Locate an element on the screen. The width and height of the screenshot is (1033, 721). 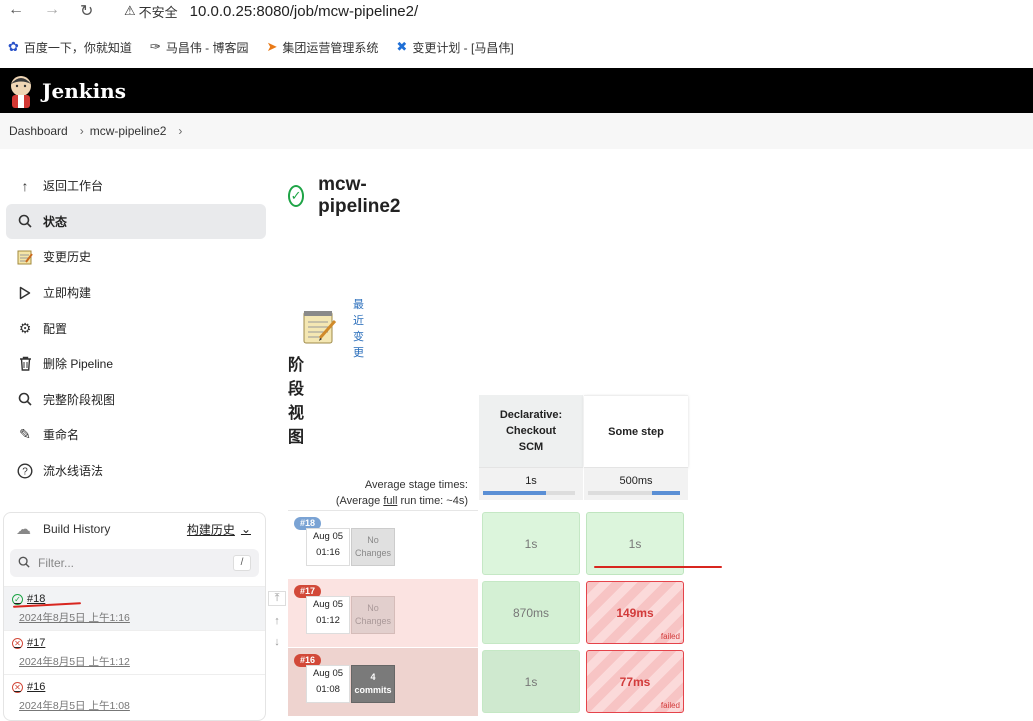
sidebar-item-label: 变更历史 is located at coordinates (67, 257).